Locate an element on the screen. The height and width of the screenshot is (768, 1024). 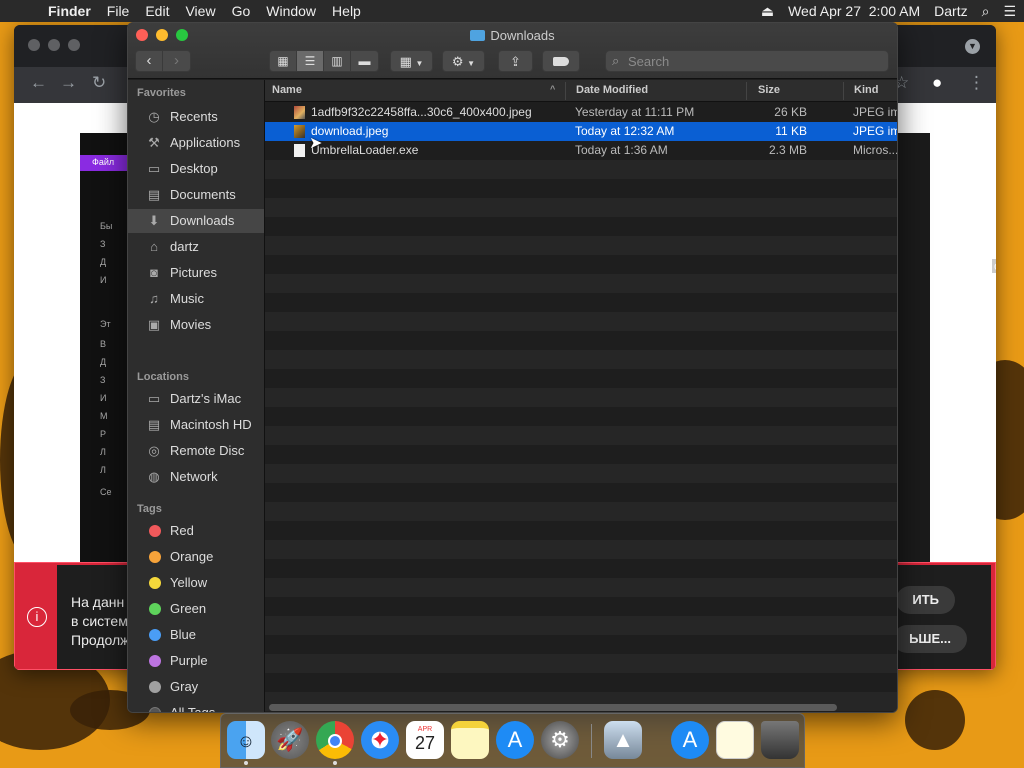
warning-text-line: в систем is located at coordinates (99, 621).